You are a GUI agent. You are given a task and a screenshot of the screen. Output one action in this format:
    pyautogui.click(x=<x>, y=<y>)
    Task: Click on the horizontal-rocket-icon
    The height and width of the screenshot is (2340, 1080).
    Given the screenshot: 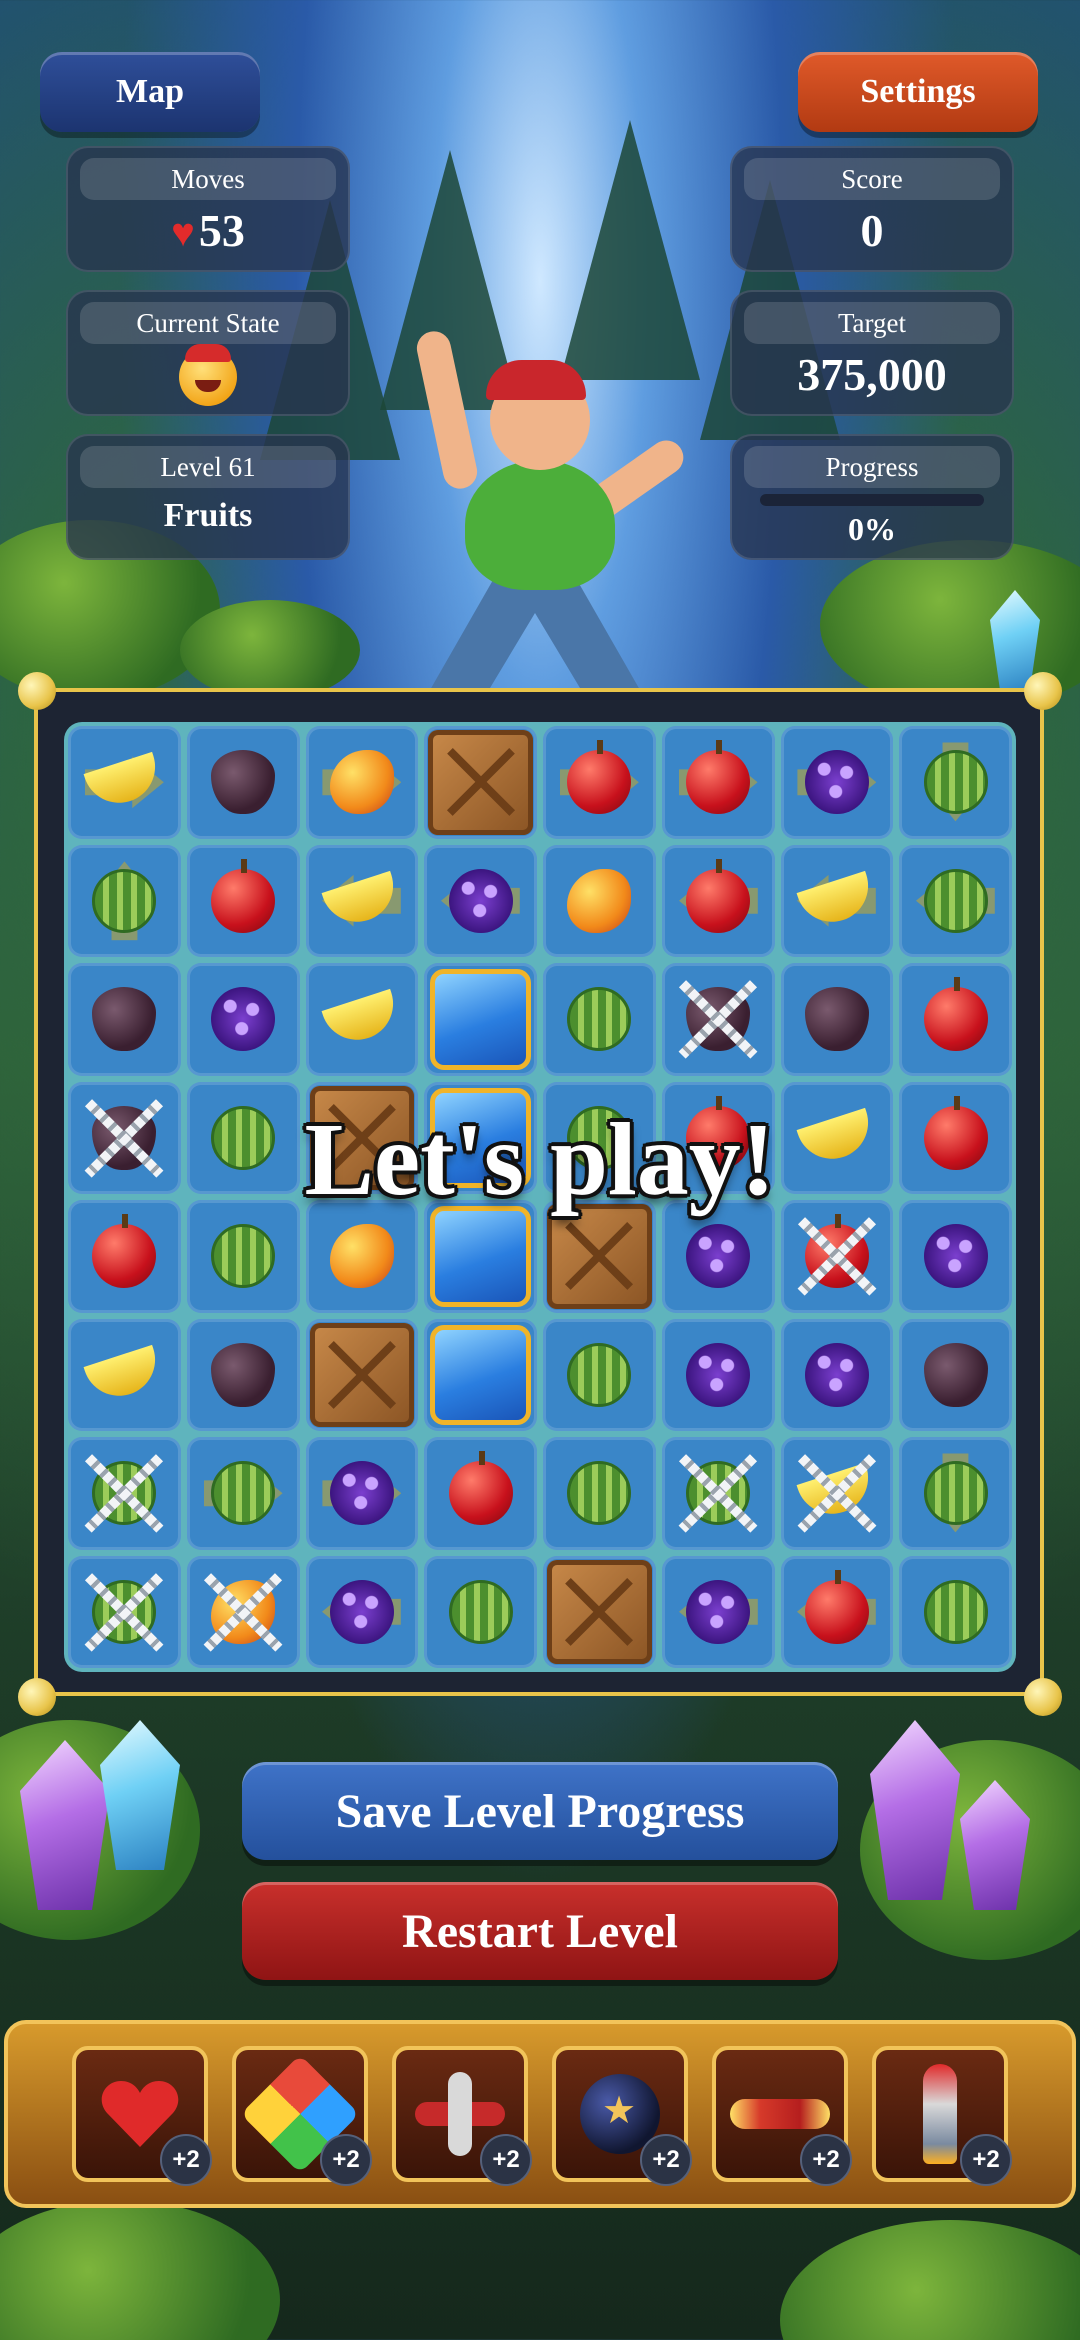 What is the action you would take?
    pyautogui.click(x=780, y=2114)
    